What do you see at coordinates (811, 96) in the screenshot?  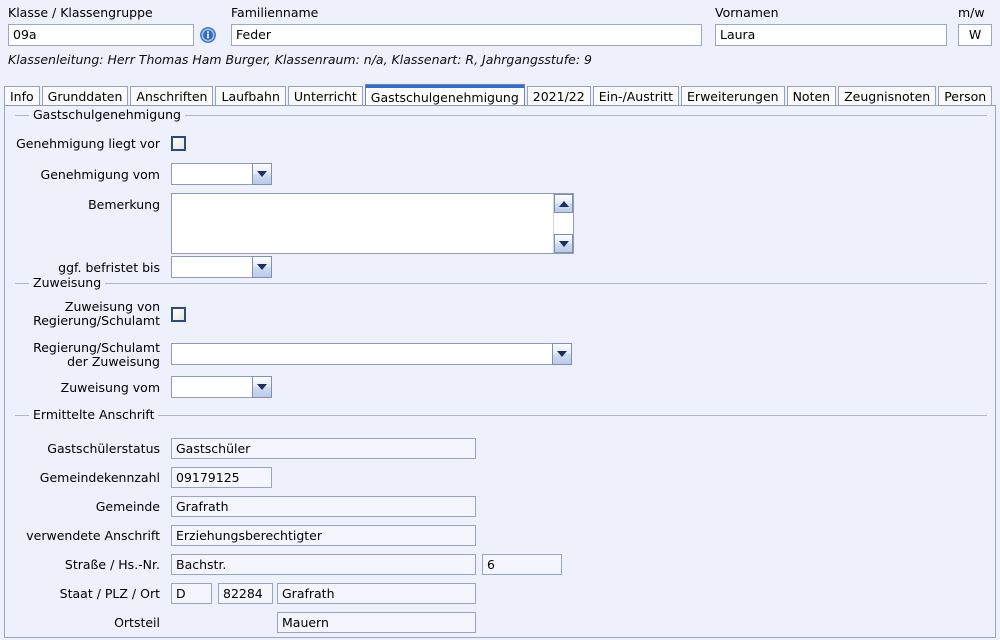 I see `tab-noten: Noten` at bounding box center [811, 96].